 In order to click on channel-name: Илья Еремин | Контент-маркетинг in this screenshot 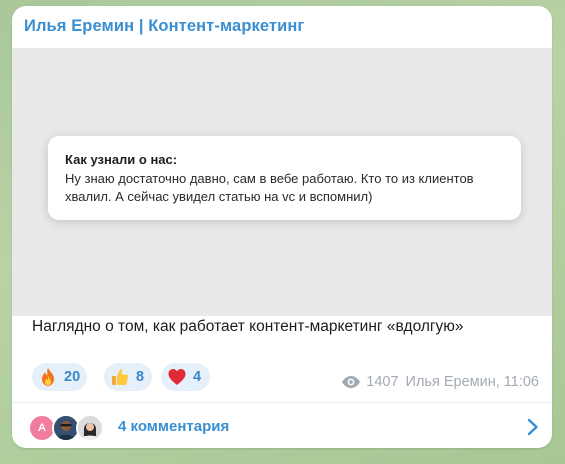, I will do `click(164, 26)`.